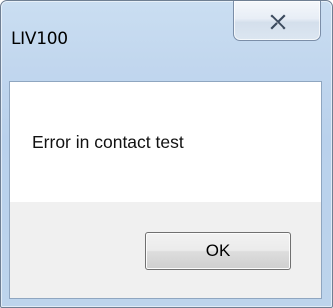 This screenshot has width=333, height=308. I want to click on close-button, so click(277, 21).